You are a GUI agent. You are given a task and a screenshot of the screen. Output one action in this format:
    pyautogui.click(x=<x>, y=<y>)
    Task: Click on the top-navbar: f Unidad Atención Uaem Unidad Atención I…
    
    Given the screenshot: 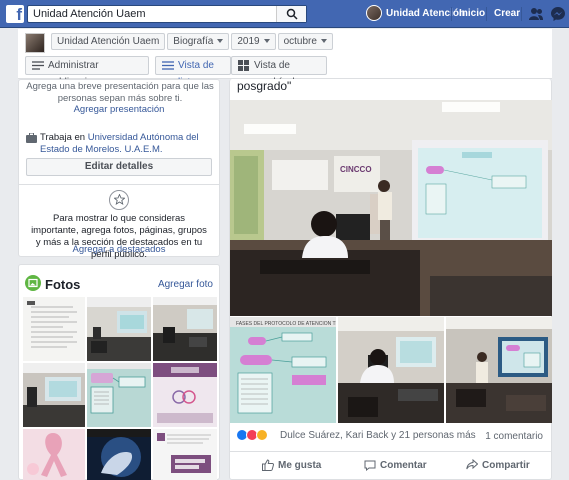 What is the action you would take?
    pyautogui.click(x=284, y=14)
    